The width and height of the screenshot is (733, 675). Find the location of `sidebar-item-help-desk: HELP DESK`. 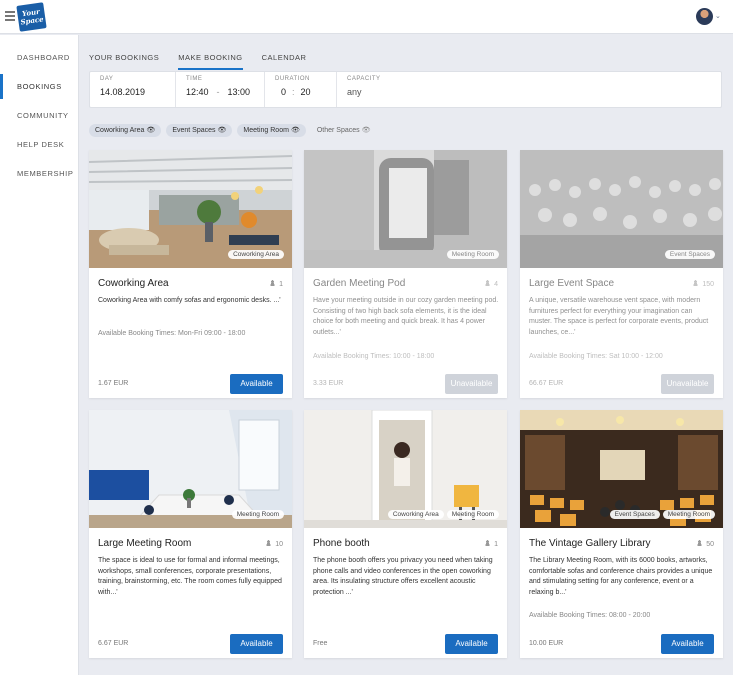

sidebar-item-help-desk: HELP DESK is located at coordinates (39, 144).